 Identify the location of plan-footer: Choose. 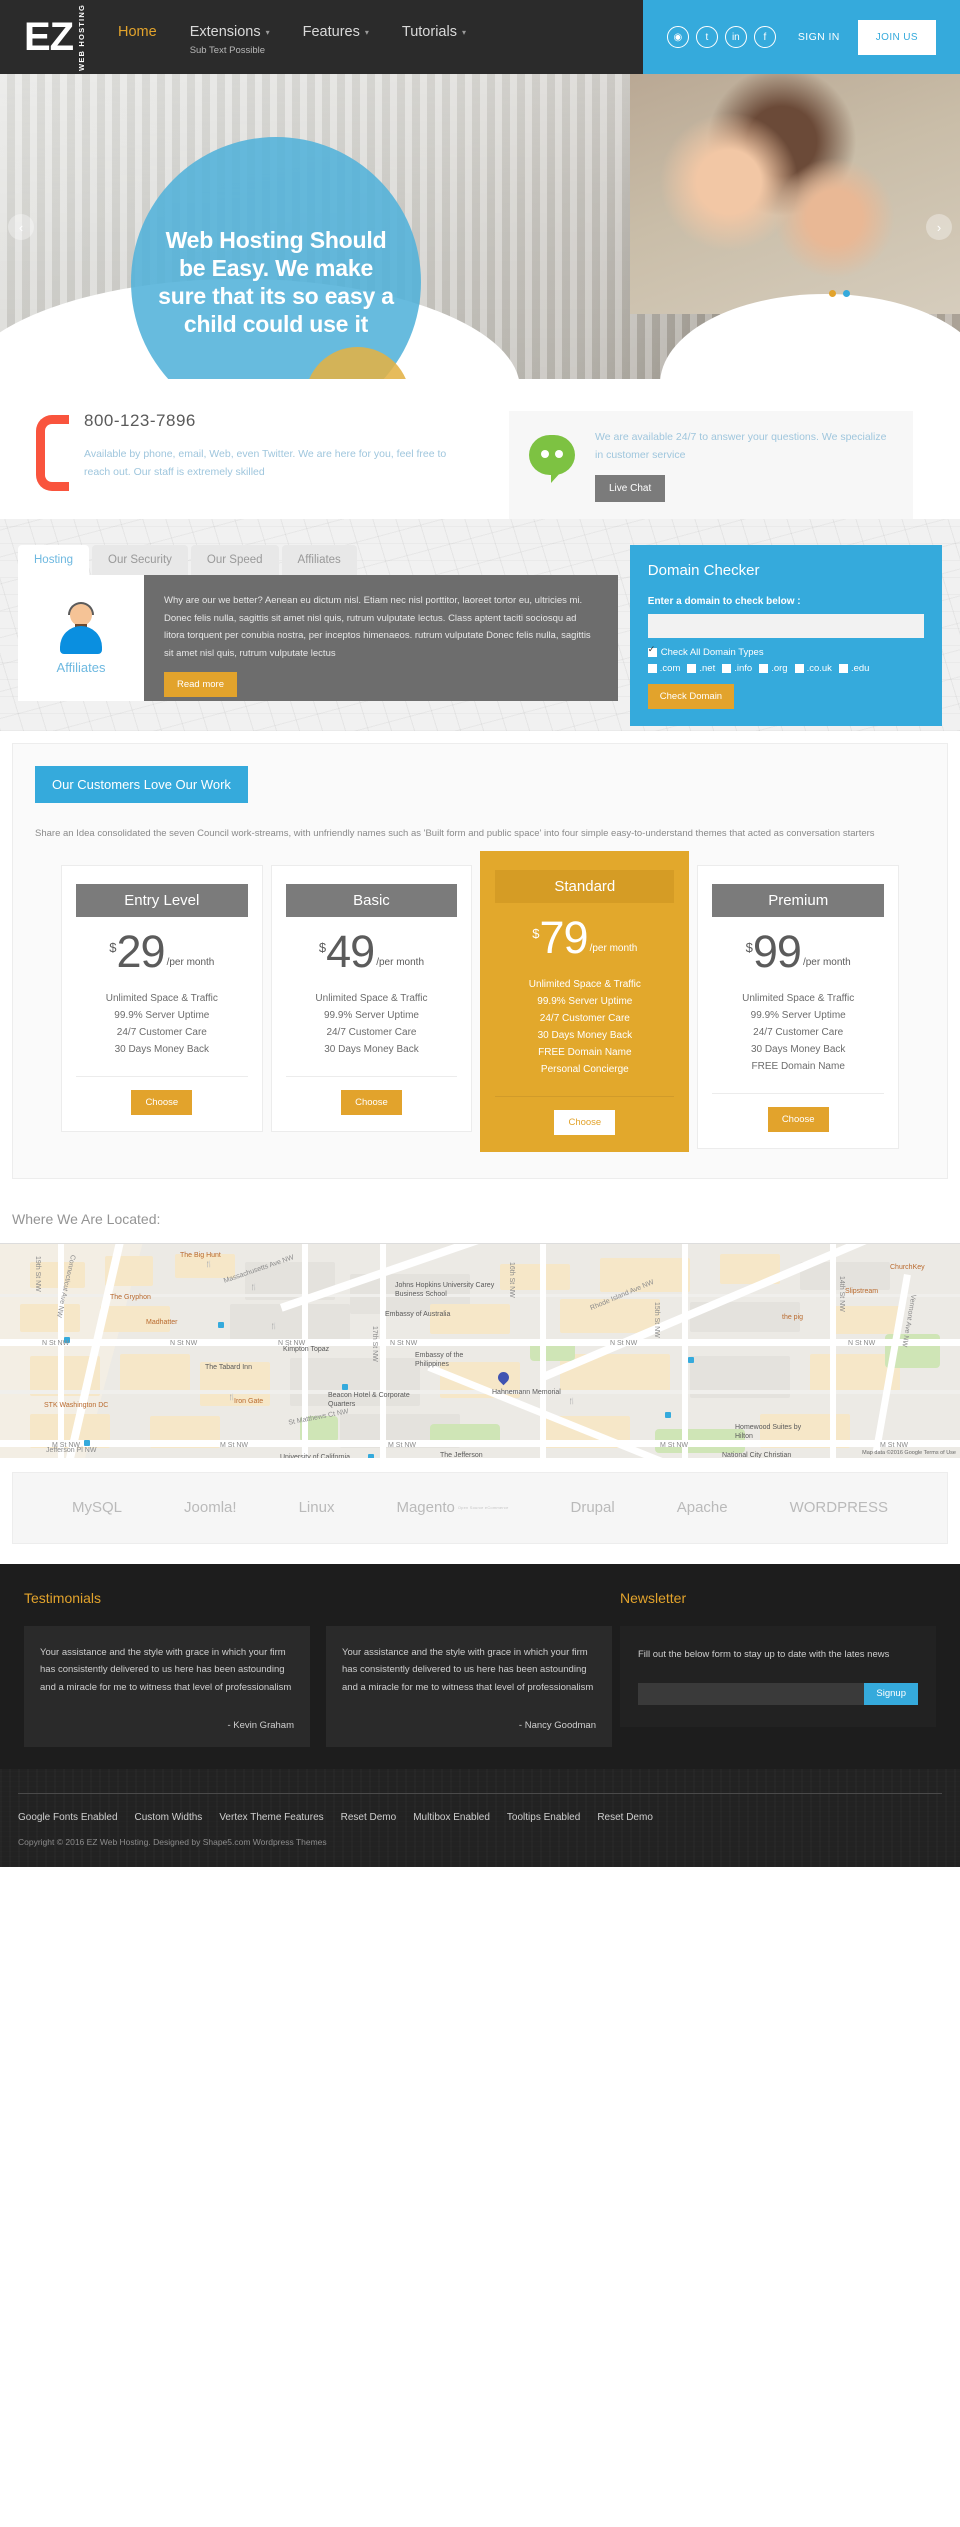
(585, 1123).